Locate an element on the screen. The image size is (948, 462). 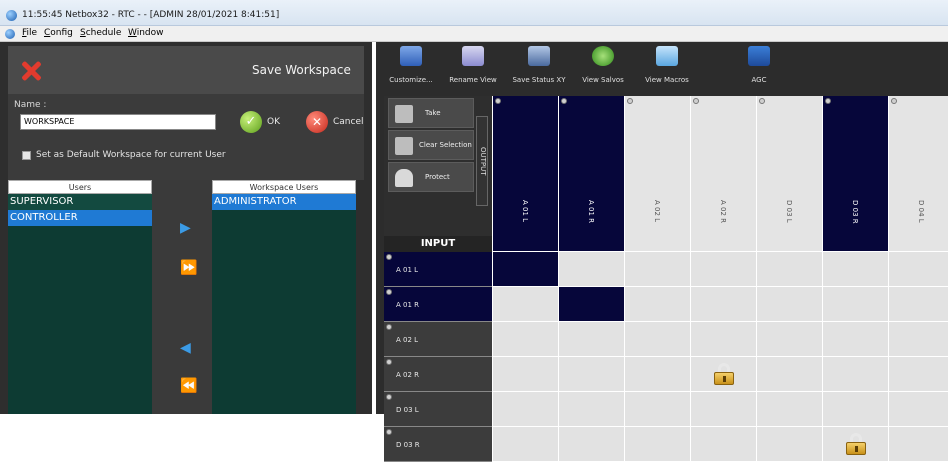
rename-view-button: Rename View is located at coordinates (473, 65).